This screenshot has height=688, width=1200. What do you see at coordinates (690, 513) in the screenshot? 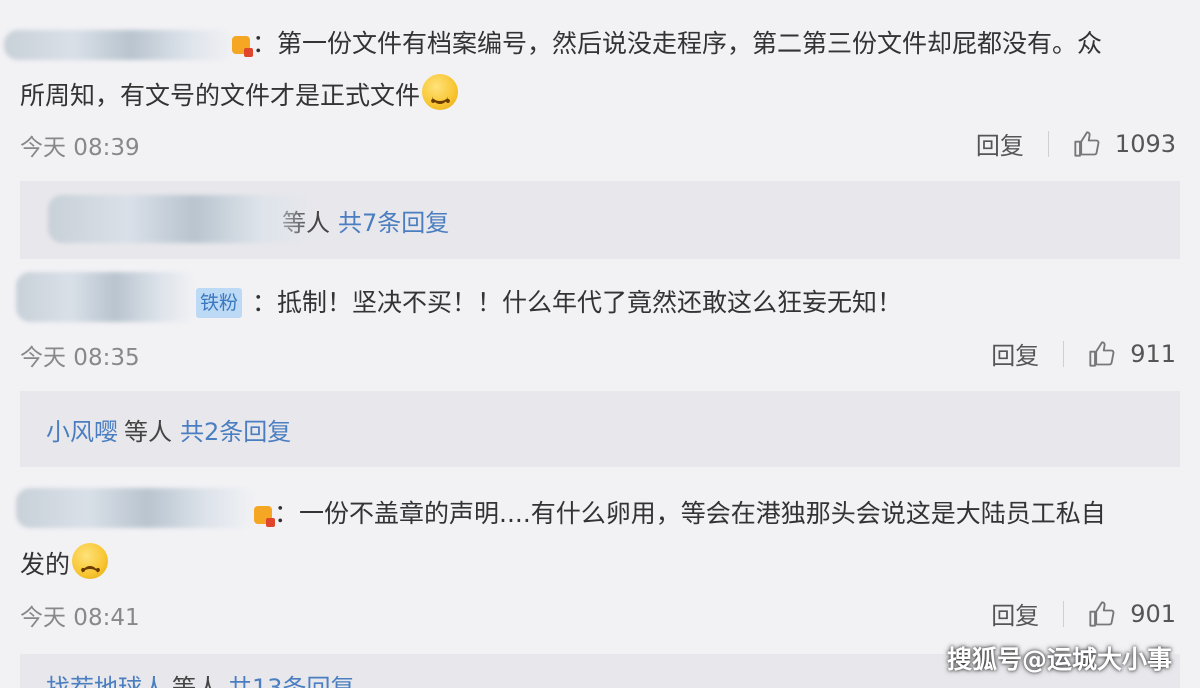
I see `comment-text-line-1: ：一份不盖章的声明....有什么卵用，等会在港独那头会说这是大陆员工私自` at bounding box center [690, 513].